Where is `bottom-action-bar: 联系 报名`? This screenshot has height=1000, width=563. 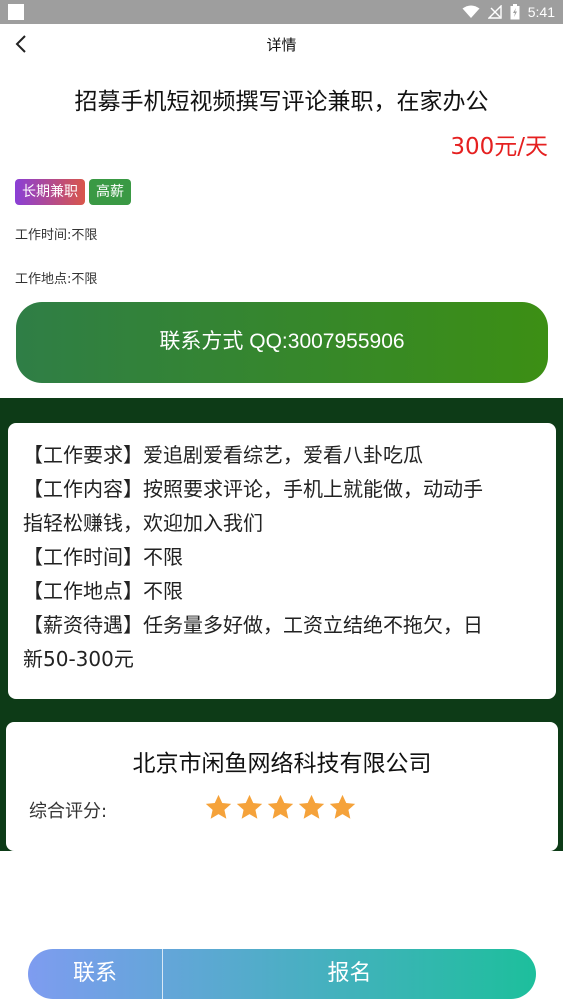 bottom-action-bar: 联系 报名 is located at coordinates (282, 974).